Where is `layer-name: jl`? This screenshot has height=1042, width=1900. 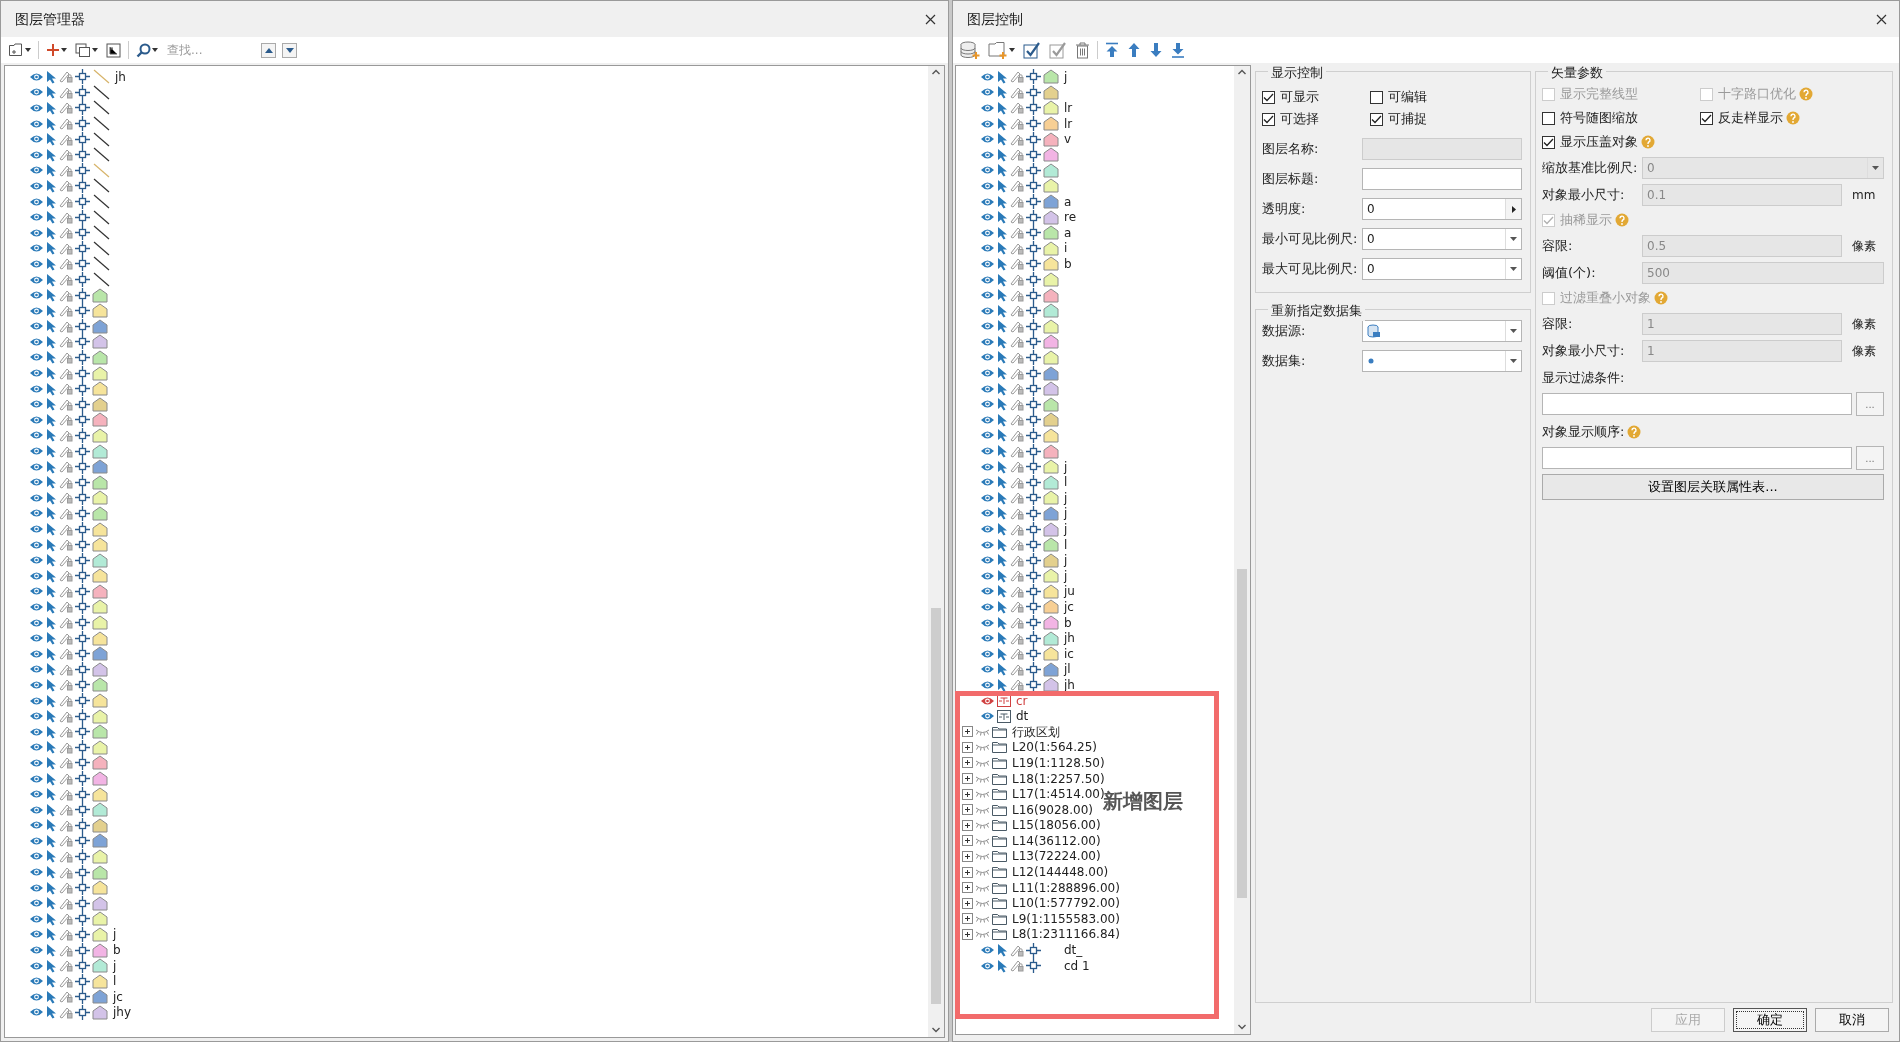 layer-name: jl is located at coordinates (1067, 669).